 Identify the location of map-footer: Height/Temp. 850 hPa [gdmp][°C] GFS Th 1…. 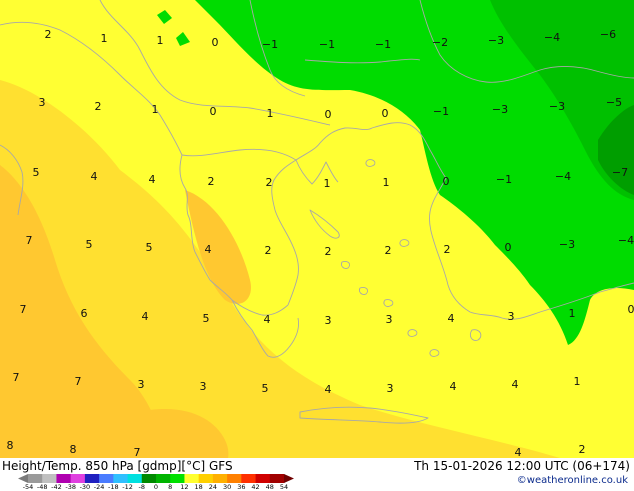
(317, 474).